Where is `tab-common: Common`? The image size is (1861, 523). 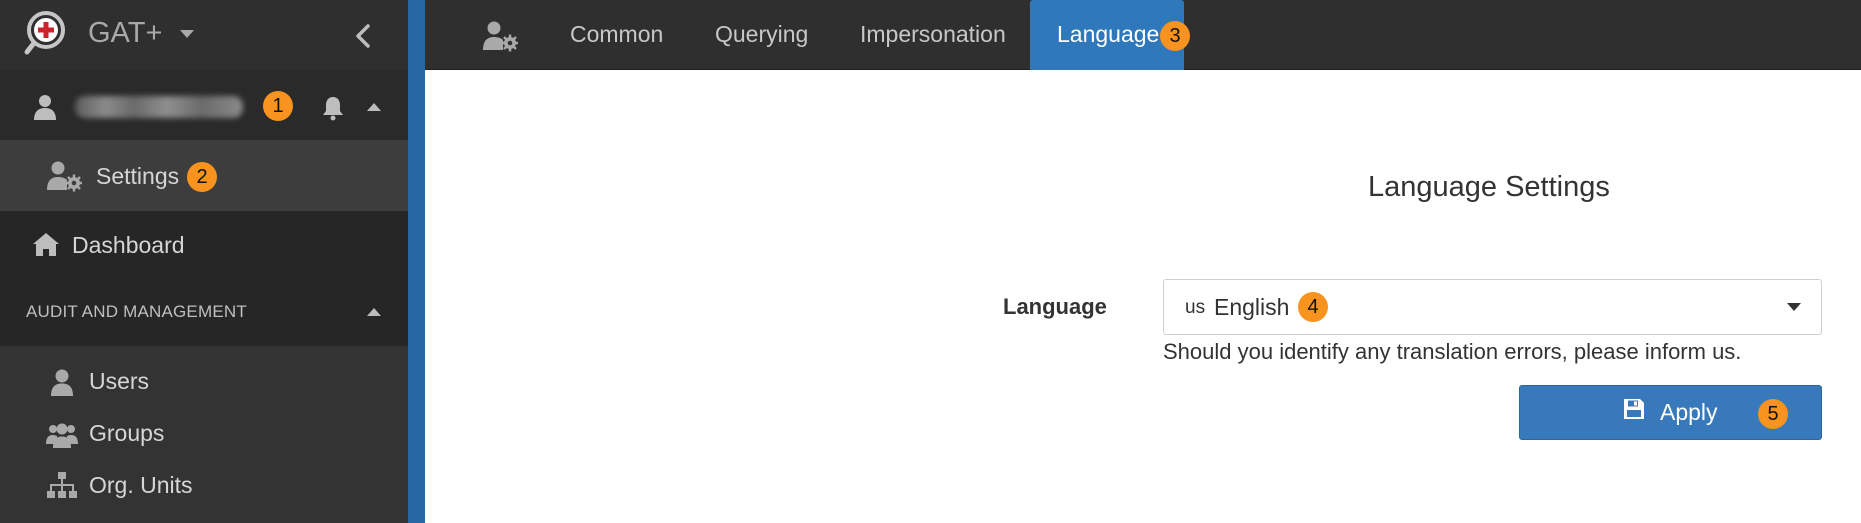 tab-common: Common is located at coordinates (616, 35).